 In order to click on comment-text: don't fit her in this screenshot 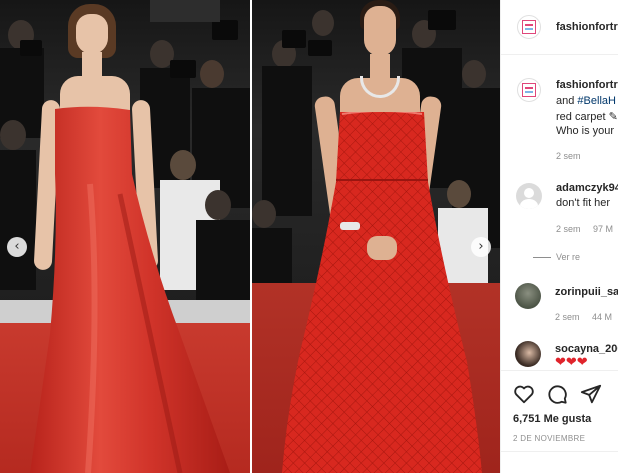, I will do `click(583, 203)`.